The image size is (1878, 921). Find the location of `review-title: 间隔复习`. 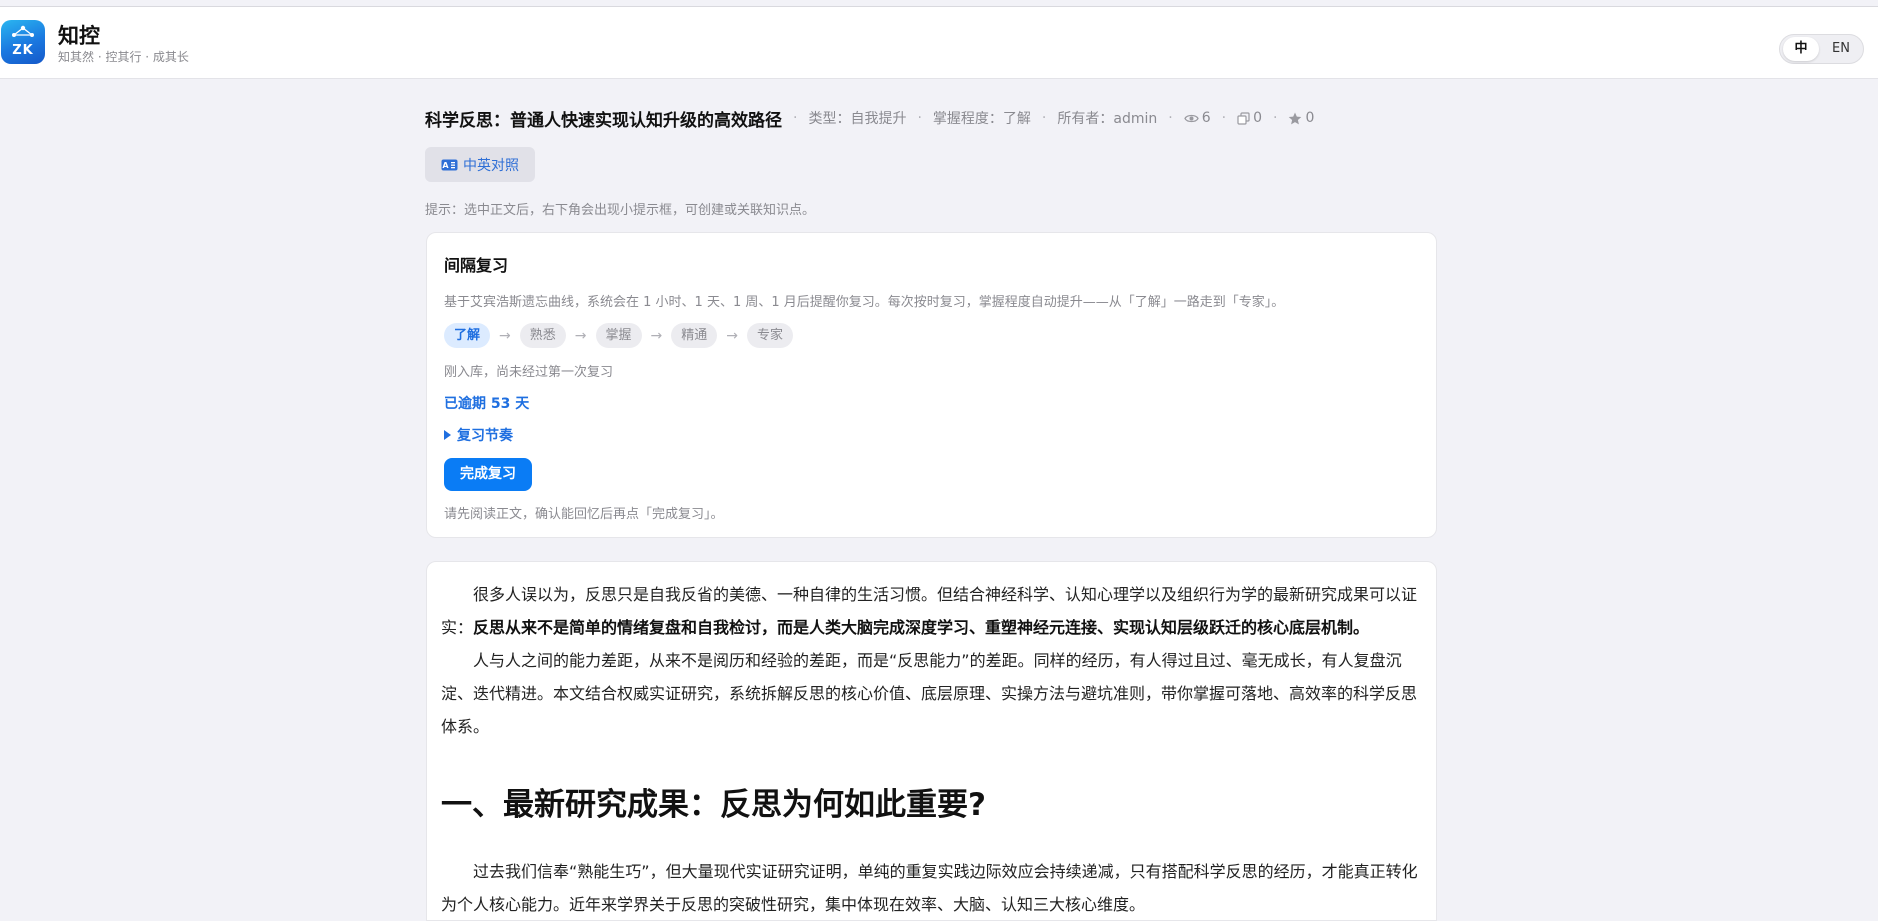

review-title: 间隔复习 is located at coordinates (476, 265).